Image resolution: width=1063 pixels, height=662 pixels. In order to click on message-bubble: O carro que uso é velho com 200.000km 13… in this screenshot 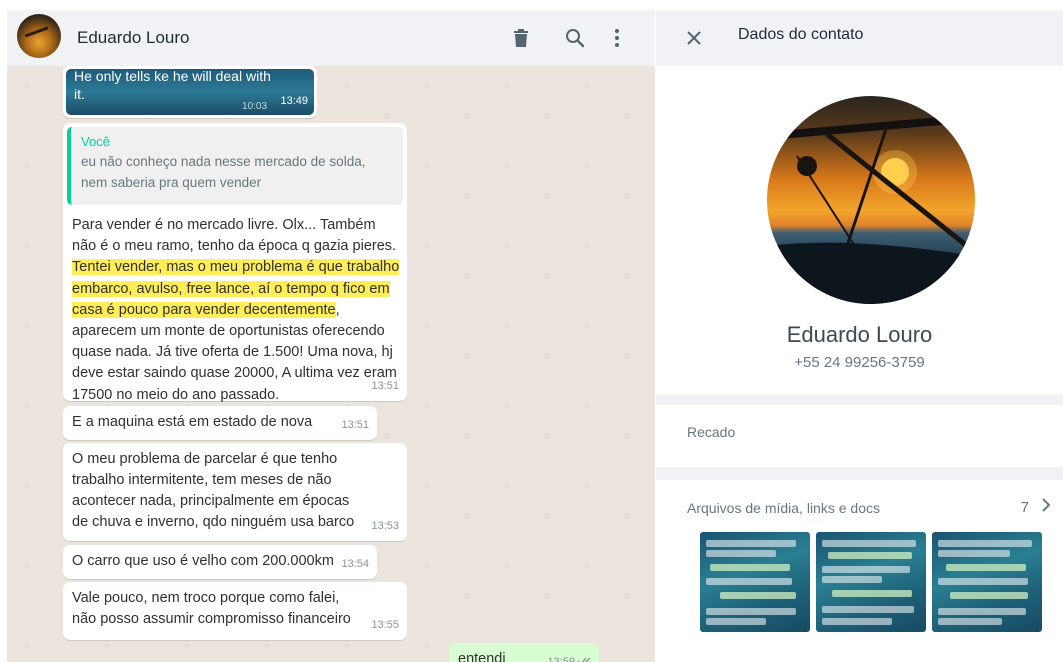, I will do `click(220, 562)`.